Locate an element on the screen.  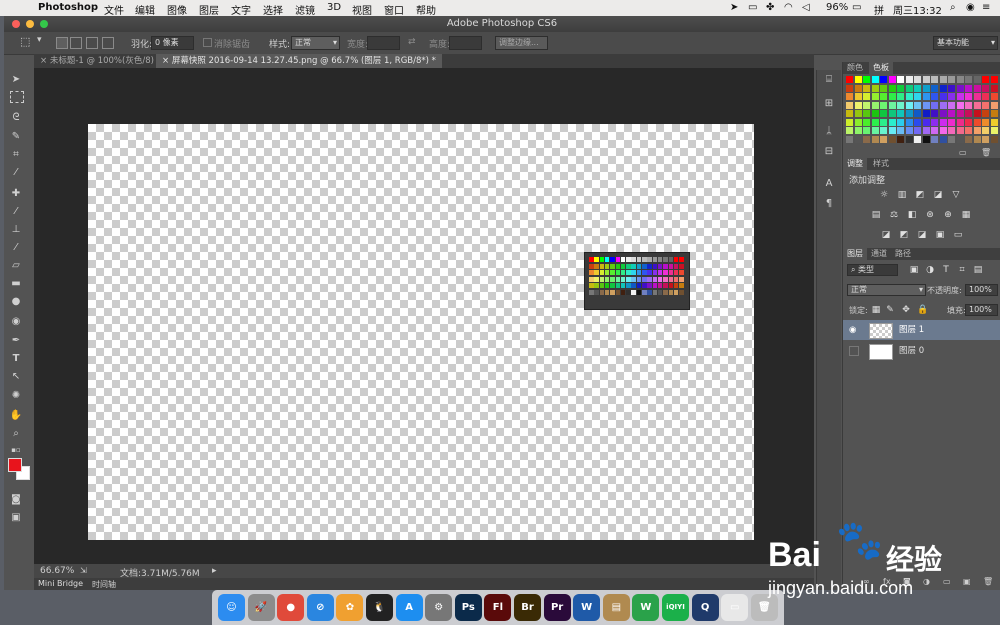
tab-styles: 样式 is located at coordinates (881, 164).